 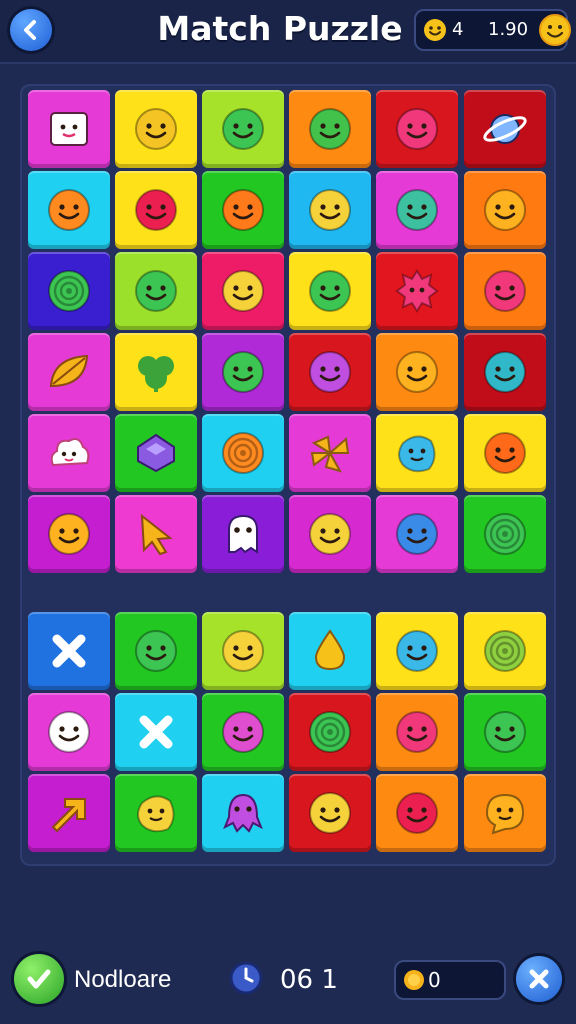 I want to click on tile-top-r6-c2, so click(x=156, y=534).